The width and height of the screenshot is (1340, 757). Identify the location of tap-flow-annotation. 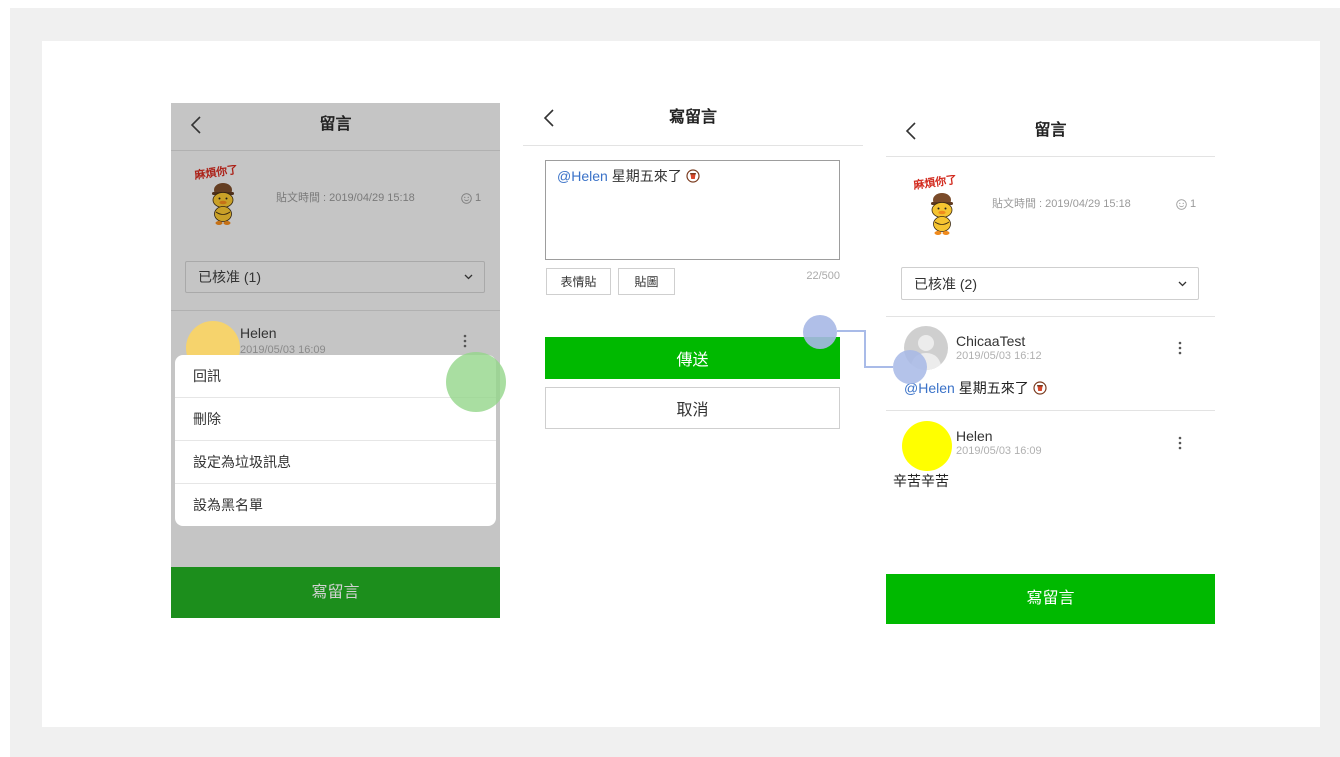
(865, 349).